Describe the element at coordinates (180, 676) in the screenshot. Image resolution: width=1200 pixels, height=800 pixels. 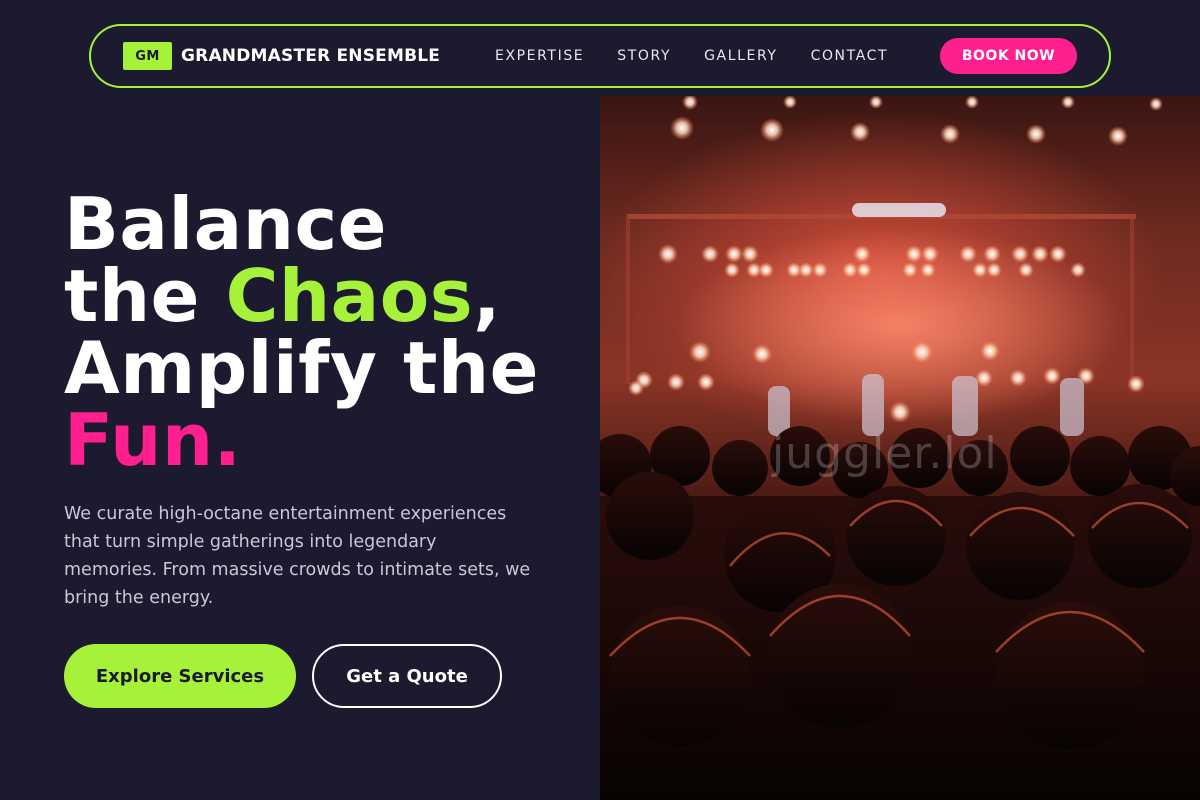
I see `explore-services-button: Explore Services` at that location.